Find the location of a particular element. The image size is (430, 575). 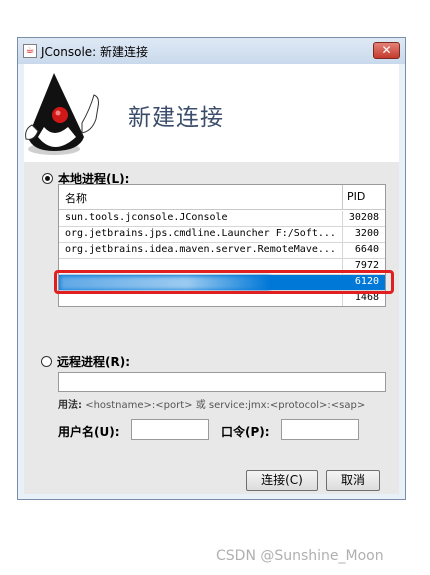

process-pid: 6640 is located at coordinates (366, 249).